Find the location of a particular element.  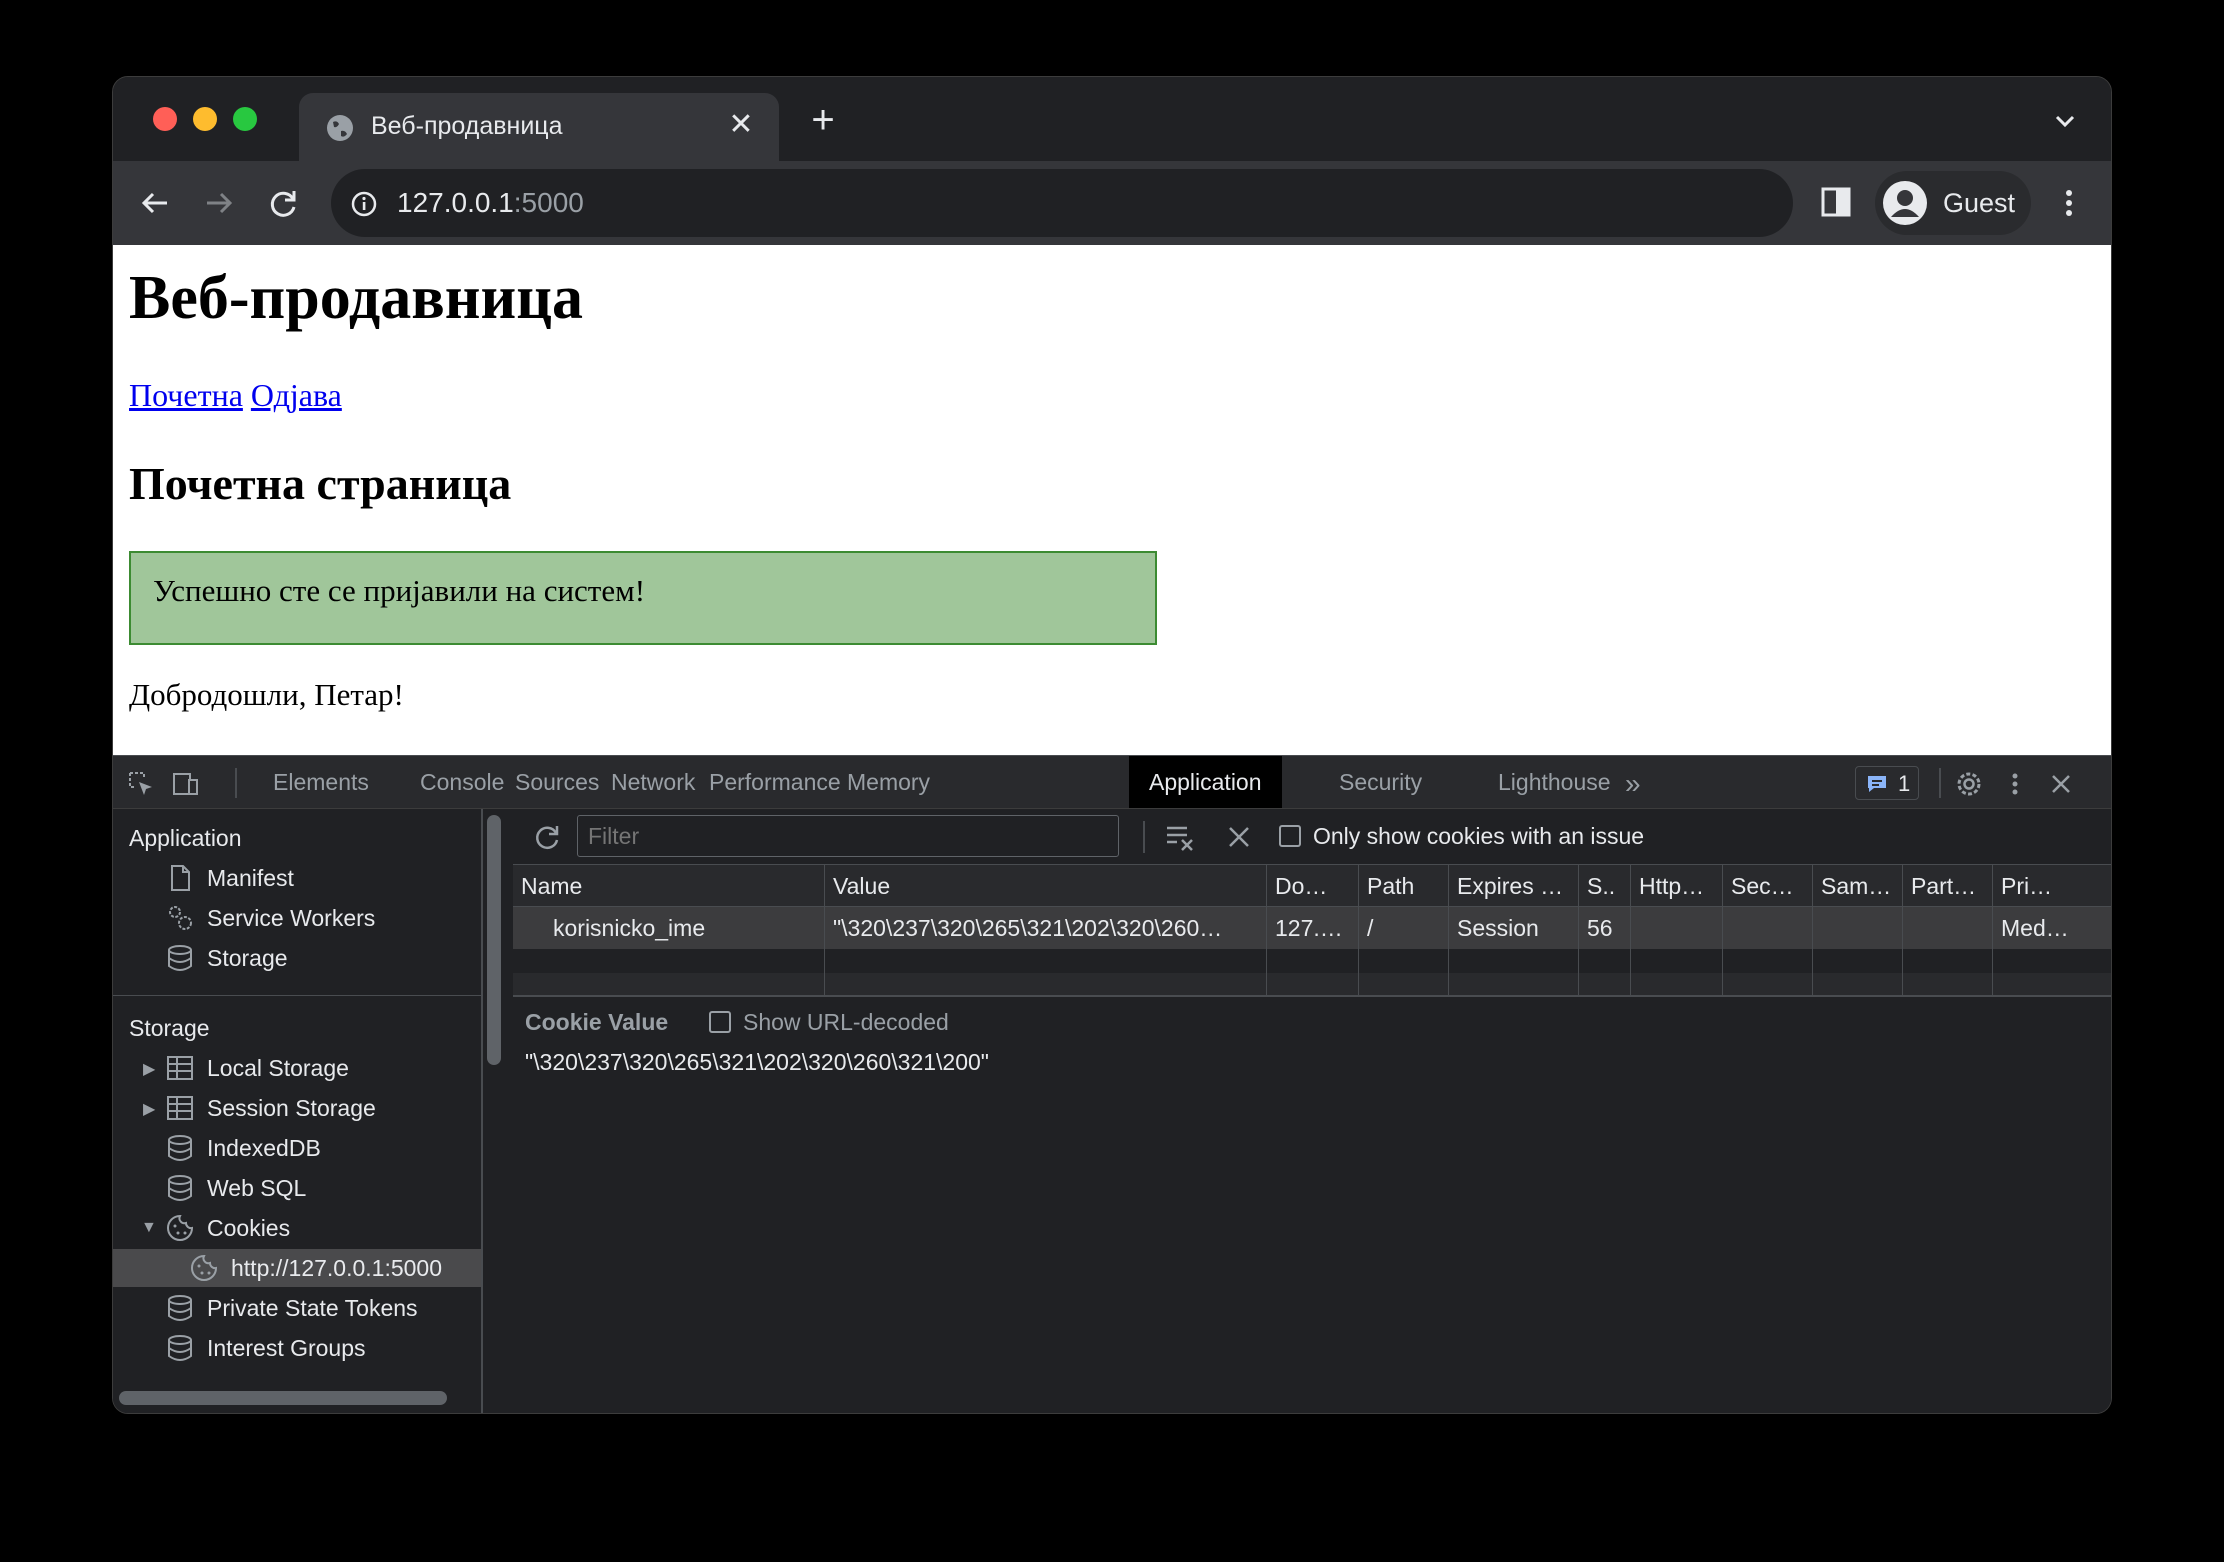

vertical-scrollbar is located at coordinates (494, 940).